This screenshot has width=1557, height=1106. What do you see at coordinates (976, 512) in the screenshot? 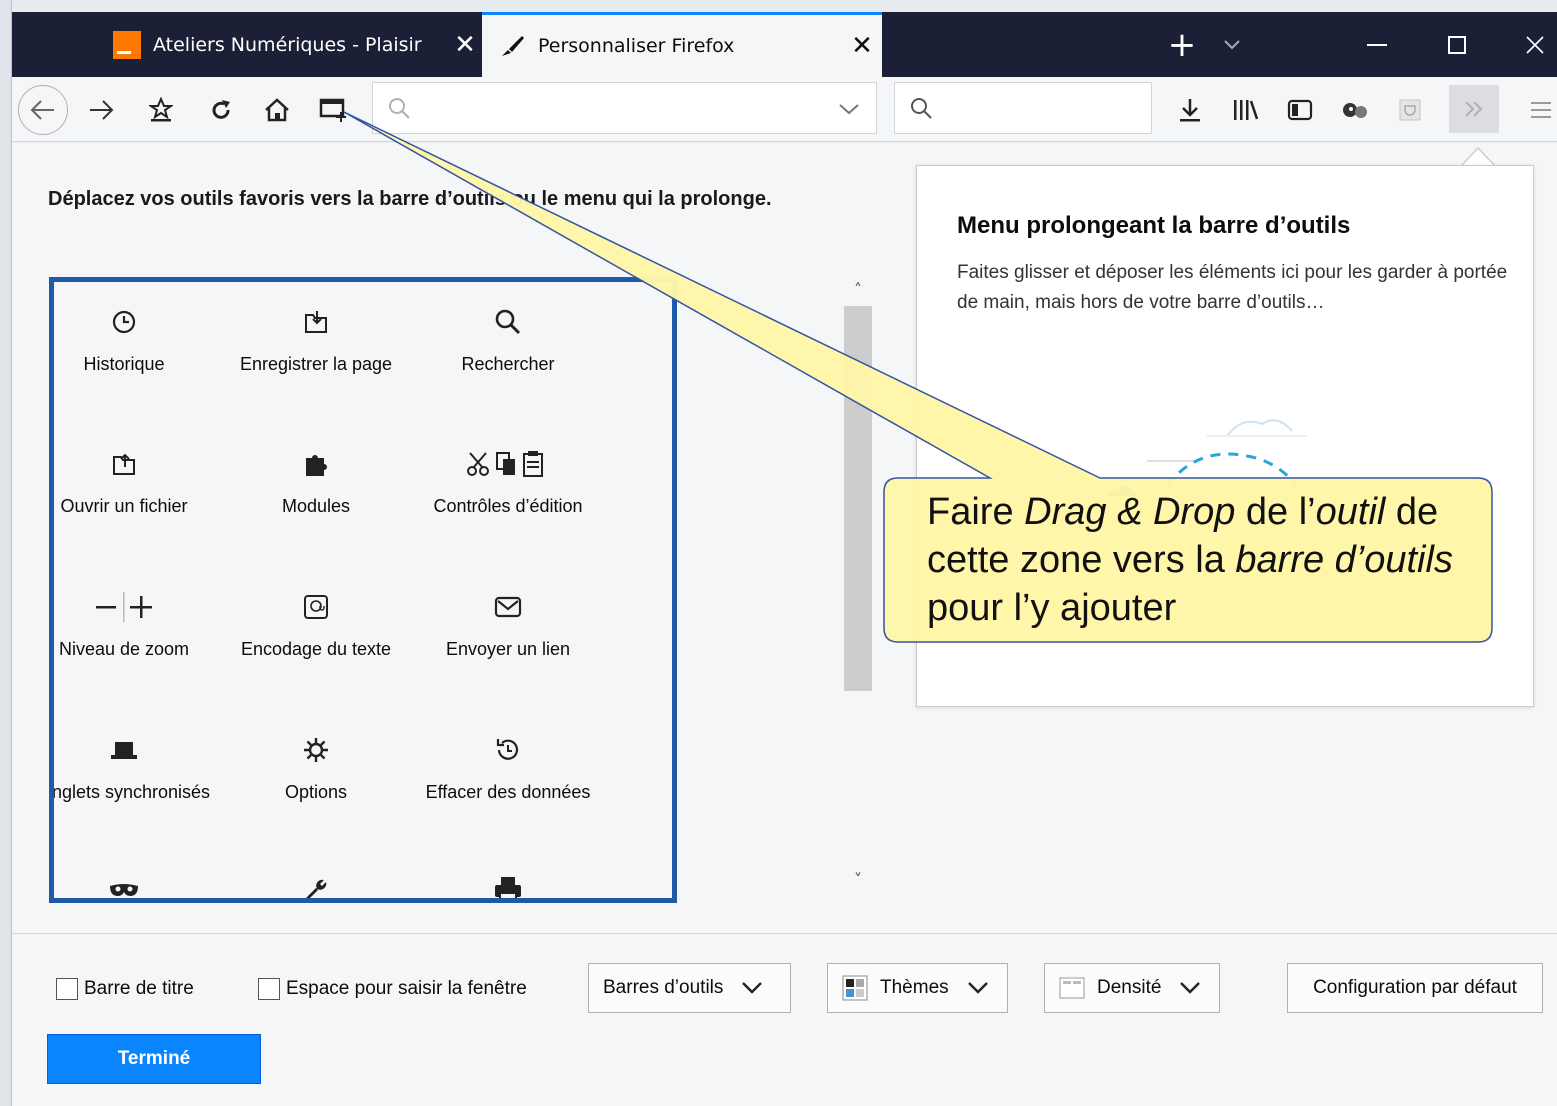
I see `callout-text-part: Faire` at bounding box center [976, 512].